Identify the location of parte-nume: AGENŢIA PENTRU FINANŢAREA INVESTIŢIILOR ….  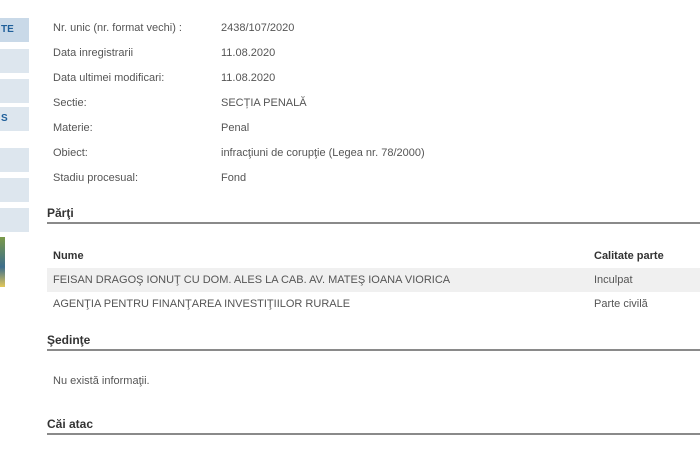
(202, 304).